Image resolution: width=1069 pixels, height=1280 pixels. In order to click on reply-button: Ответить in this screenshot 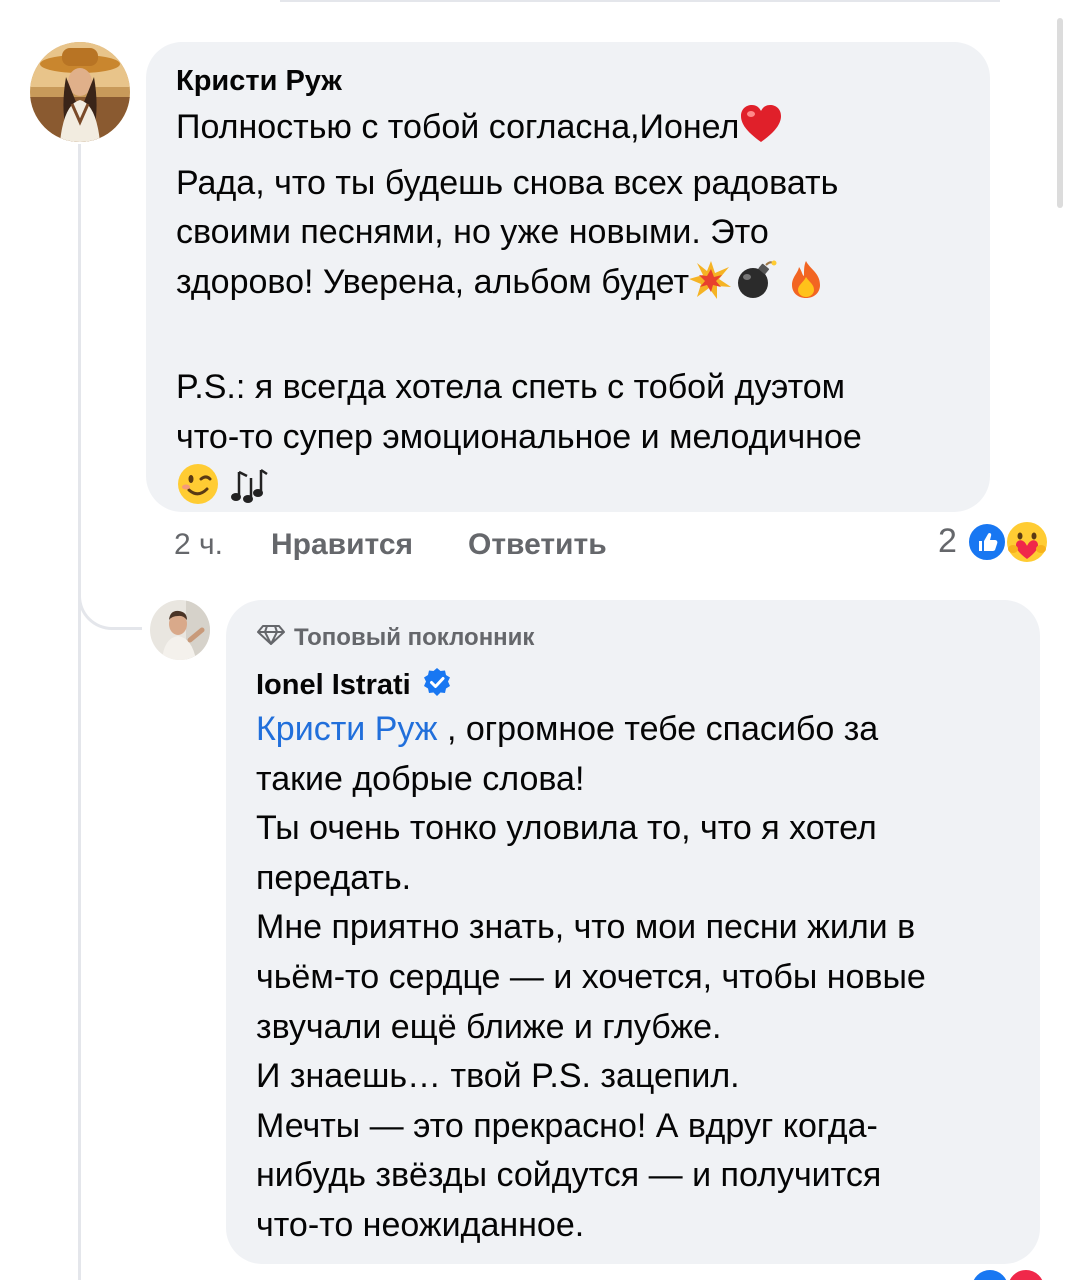, I will do `click(537, 545)`.